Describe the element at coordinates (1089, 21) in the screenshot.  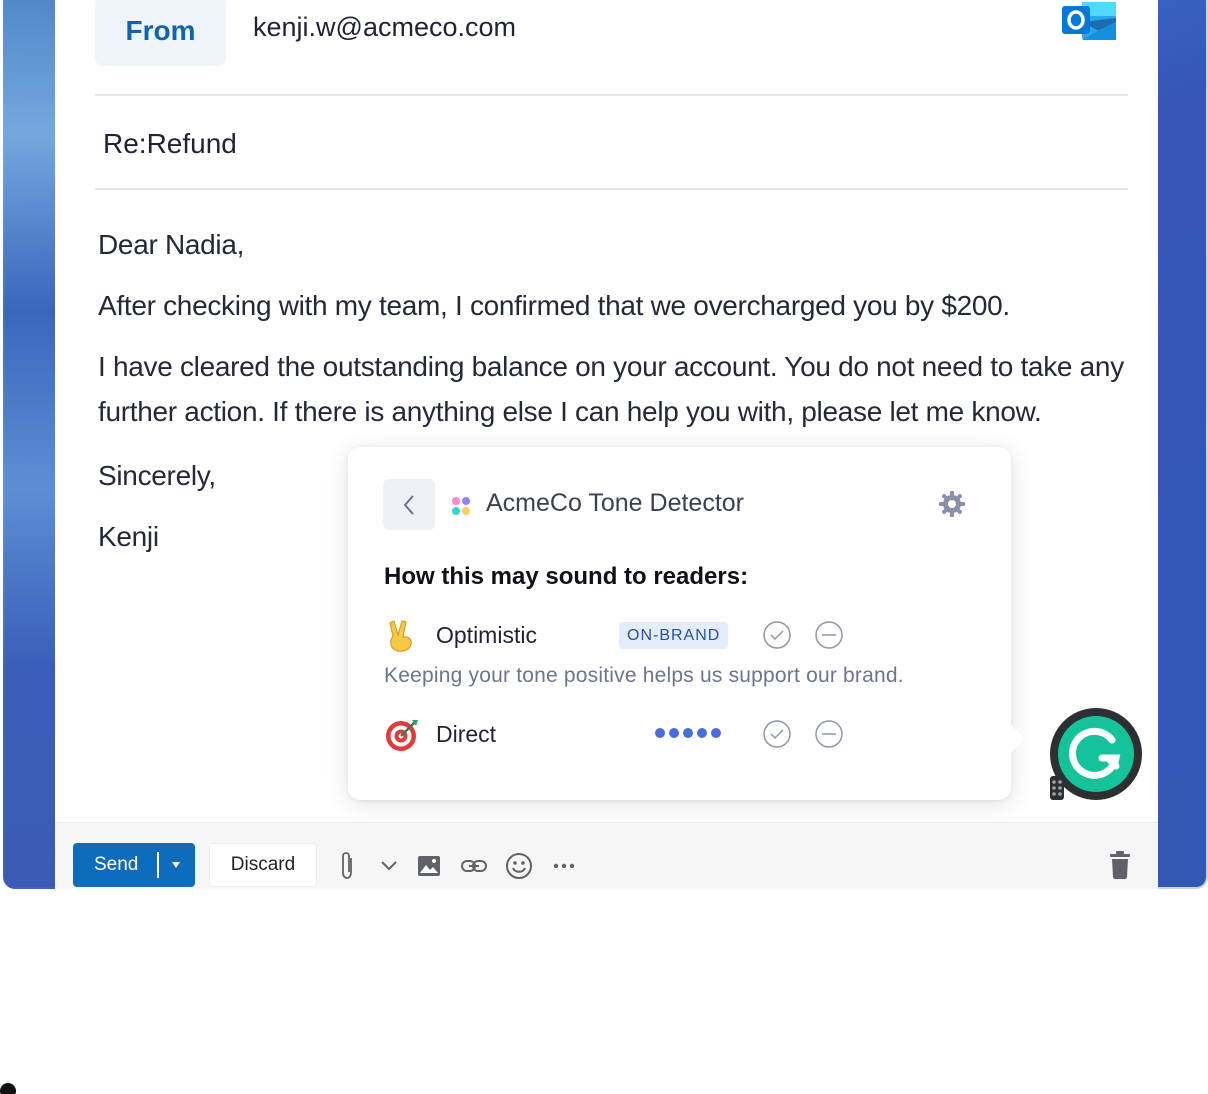
I see `outlook-icon` at that location.